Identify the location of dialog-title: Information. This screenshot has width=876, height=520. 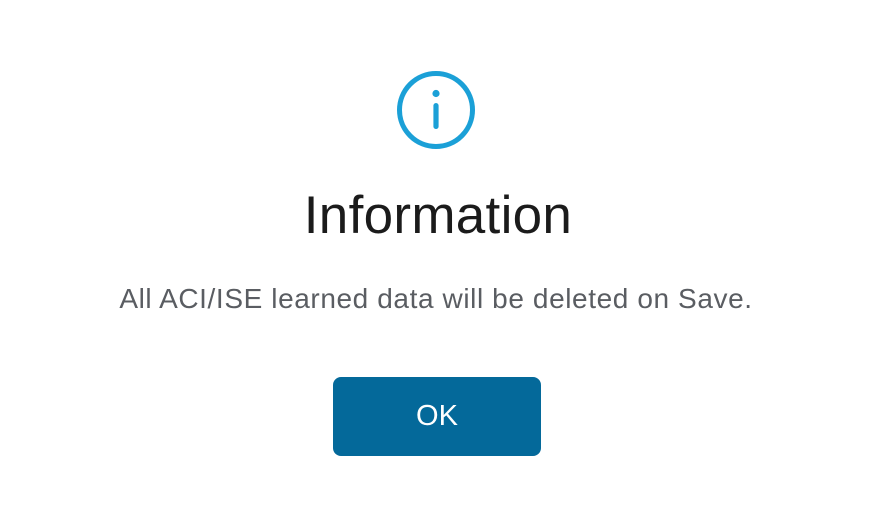
(438, 215).